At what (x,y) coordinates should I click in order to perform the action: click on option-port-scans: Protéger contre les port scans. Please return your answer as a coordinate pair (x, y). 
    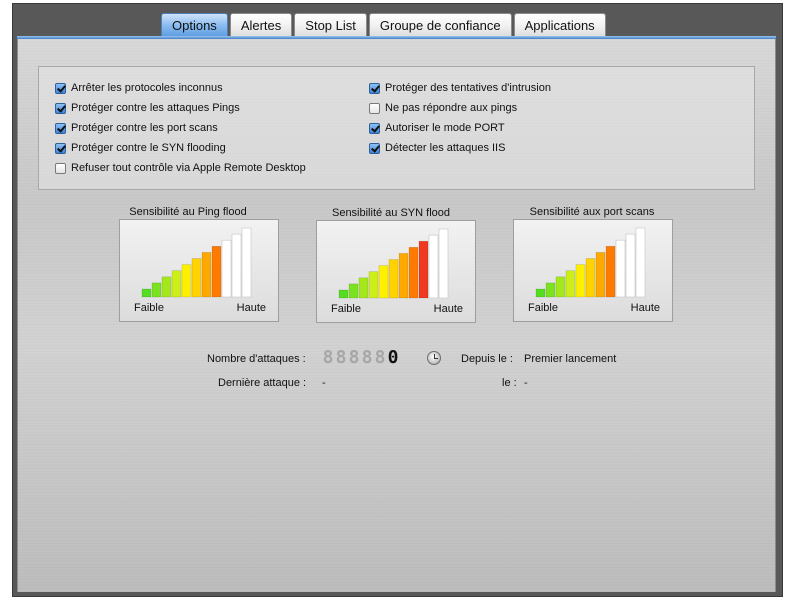
    Looking at the image, I should click on (136, 128).